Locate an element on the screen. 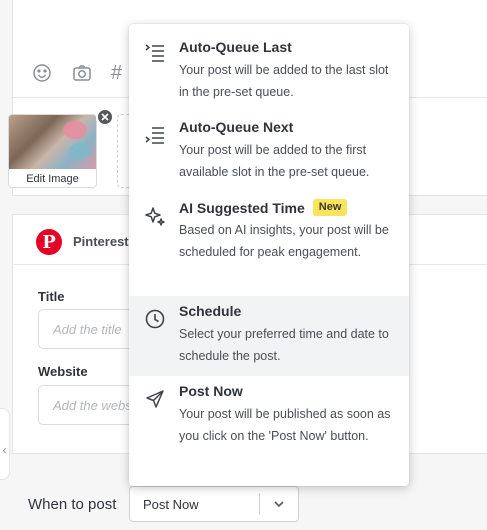 Image resolution: width=487 pixels, height=530 pixels. emoji-icon is located at coordinates (42, 73).